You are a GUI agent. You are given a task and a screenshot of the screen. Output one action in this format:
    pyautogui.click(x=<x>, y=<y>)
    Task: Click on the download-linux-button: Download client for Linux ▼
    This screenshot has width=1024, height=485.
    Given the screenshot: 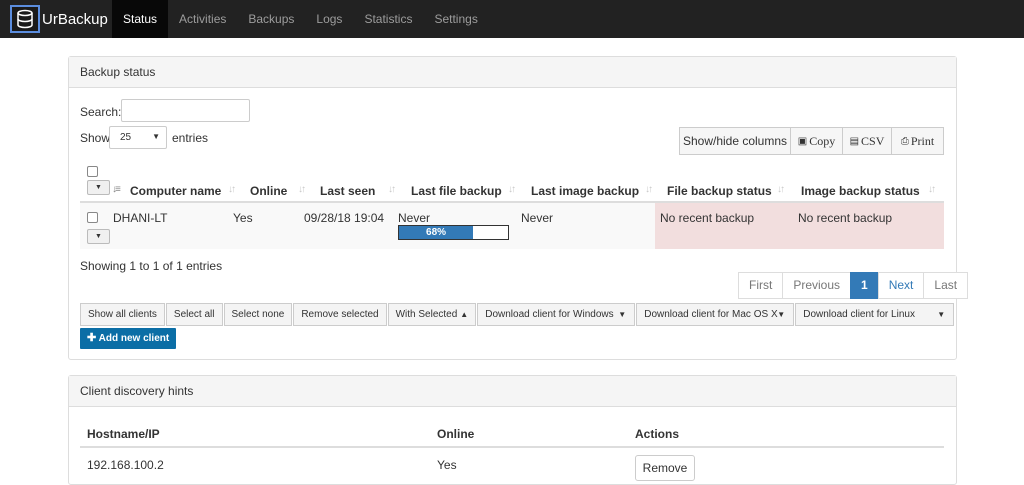 What is the action you would take?
    pyautogui.click(x=875, y=314)
    